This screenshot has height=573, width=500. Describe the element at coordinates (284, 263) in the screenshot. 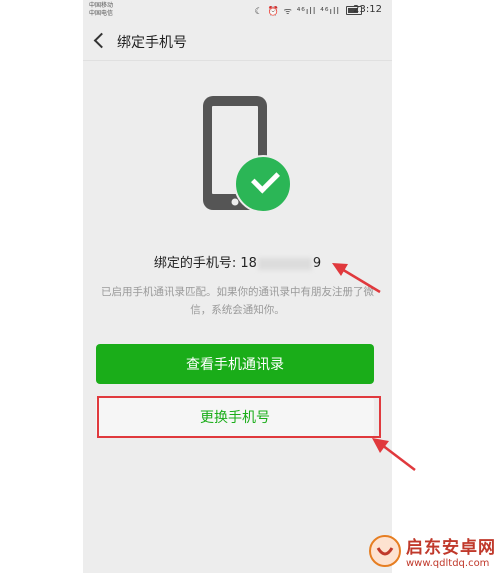

I see `masked-digits` at that location.